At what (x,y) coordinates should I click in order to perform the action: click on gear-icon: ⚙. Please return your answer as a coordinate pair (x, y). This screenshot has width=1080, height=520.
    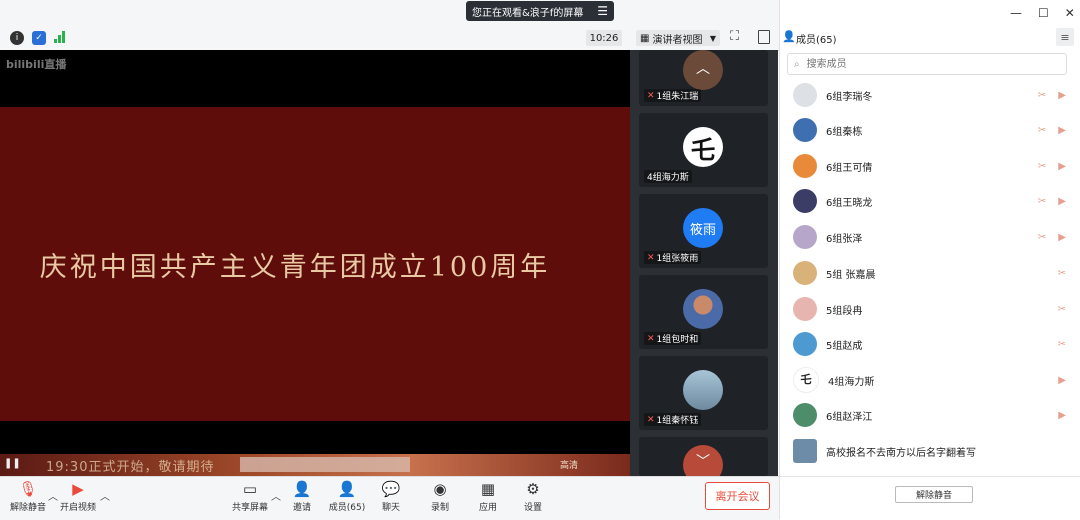
    Looking at the image, I should click on (533, 489).